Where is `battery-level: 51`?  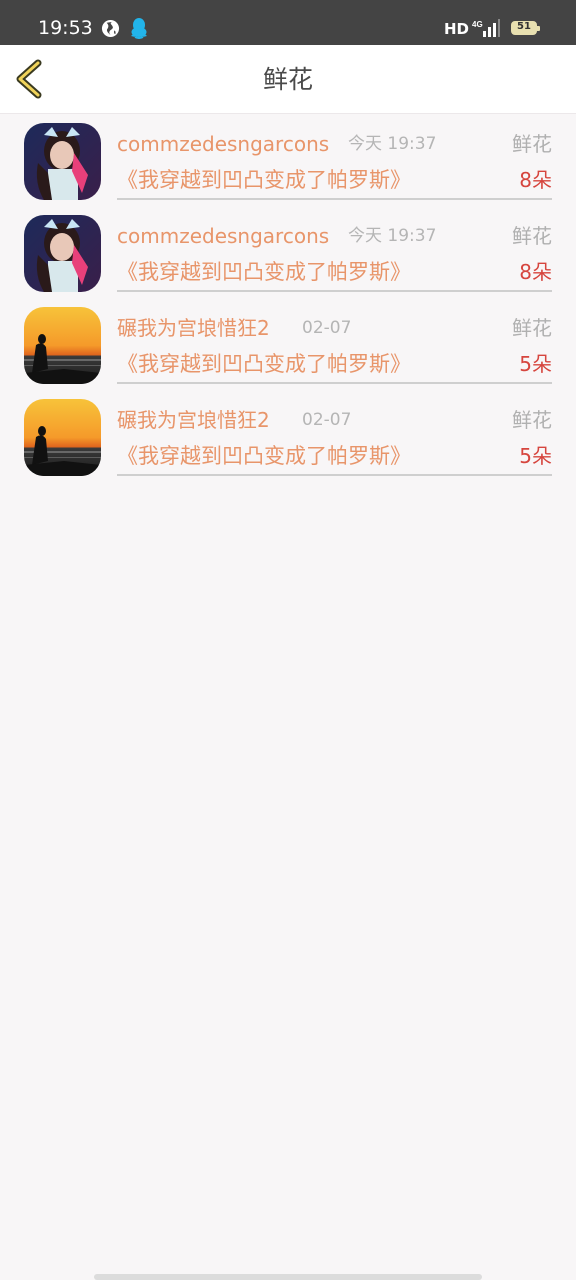
battery-level: 51 is located at coordinates (524, 26).